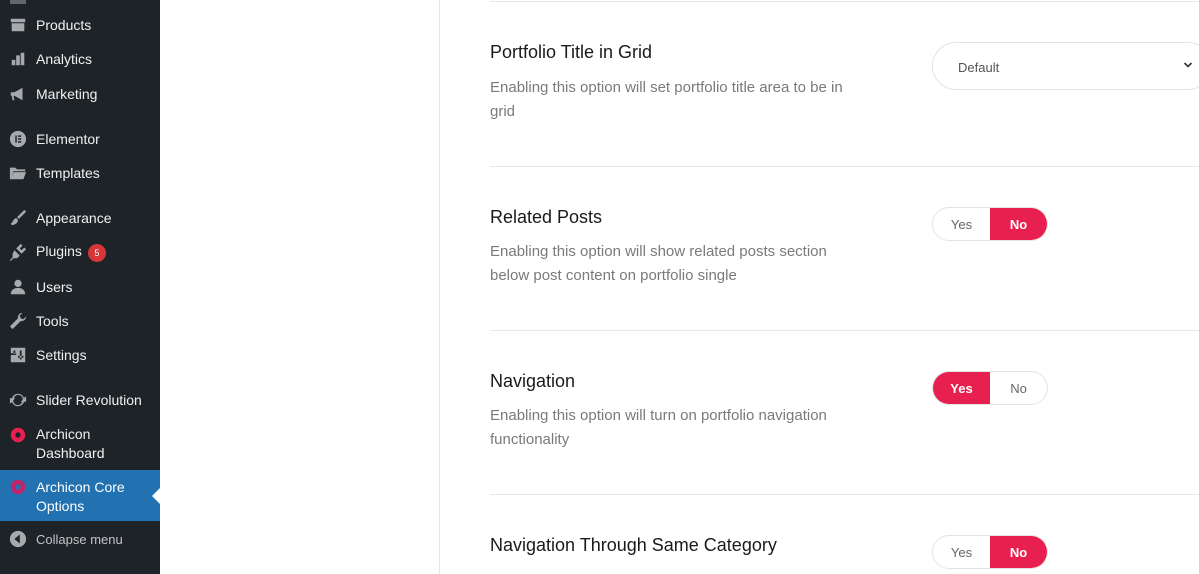  Describe the element at coordinates (18, 355) in the screenshot. I see `settings-icon` at that location.